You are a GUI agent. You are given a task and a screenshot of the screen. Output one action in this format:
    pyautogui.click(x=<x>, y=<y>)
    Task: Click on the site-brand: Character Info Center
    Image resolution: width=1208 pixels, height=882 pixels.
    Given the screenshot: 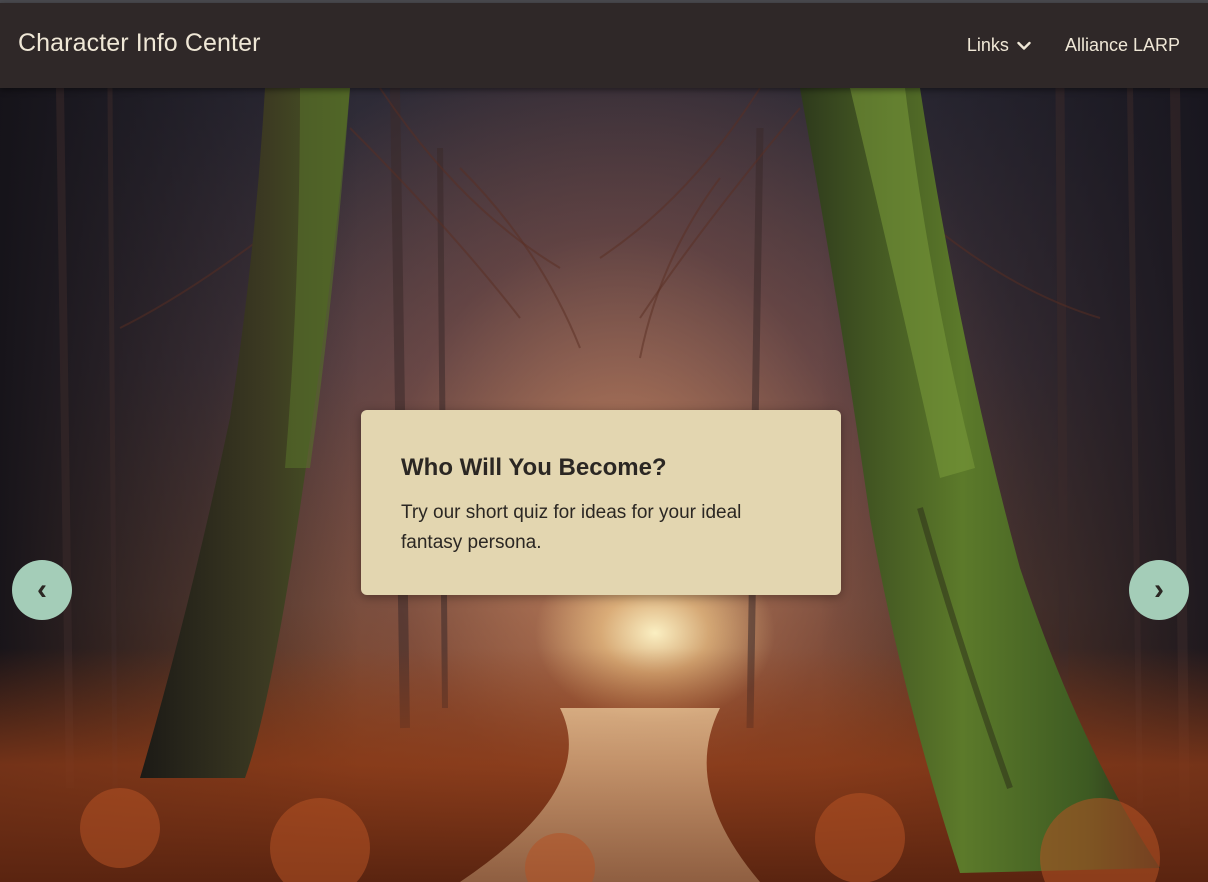 What is the action you would take?
    pyautogui.click(x=139, y=43)
    